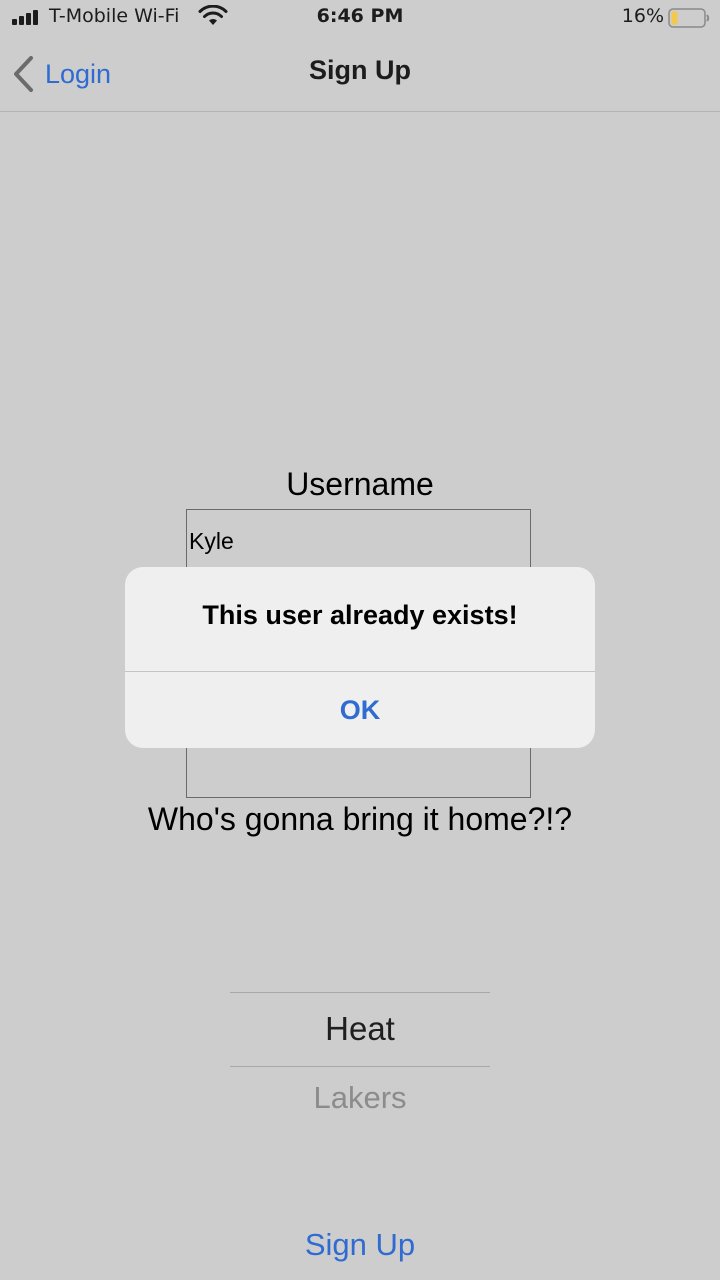 The height and width of the screenshot is (1280, 720). I want to click on picker-divider-top, so click(360, 992).